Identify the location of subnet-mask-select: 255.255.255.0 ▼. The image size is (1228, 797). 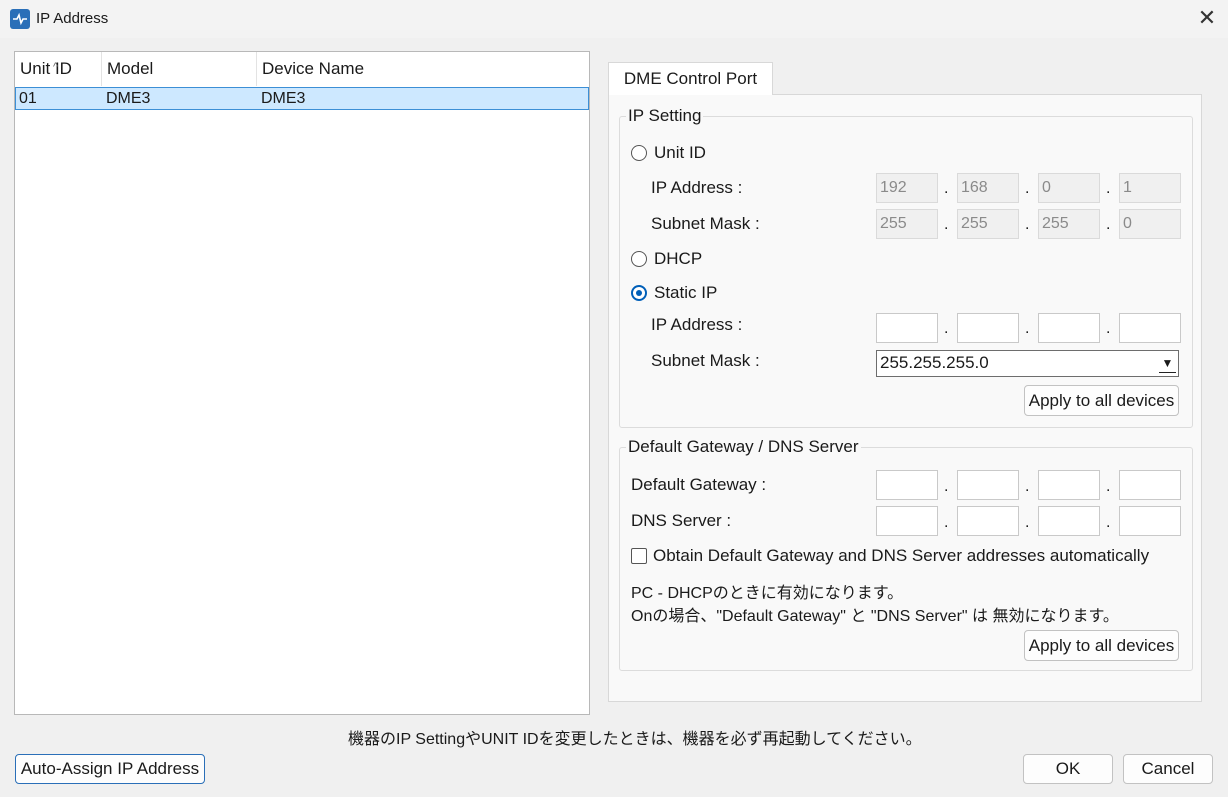
(1027, 363).